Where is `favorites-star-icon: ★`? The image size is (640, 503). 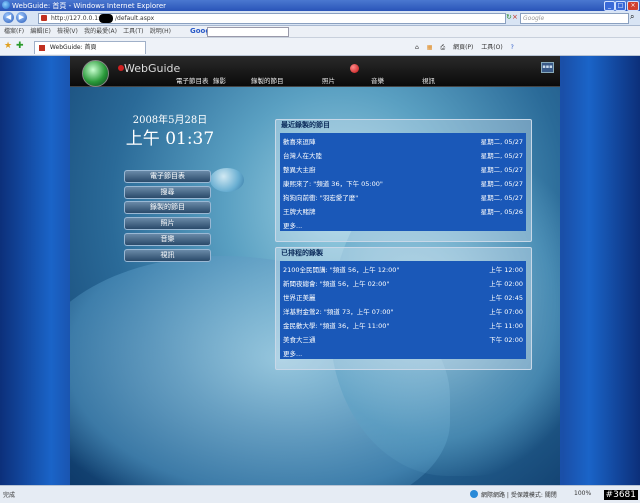 favorites-star-icon: ★ is located at coordinates (8, 46).